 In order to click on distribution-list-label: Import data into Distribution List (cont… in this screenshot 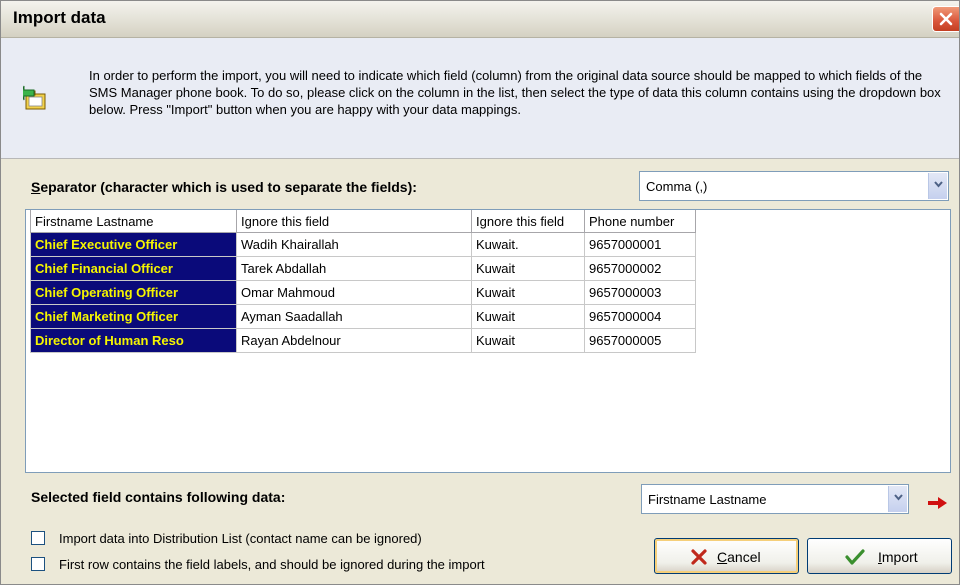, I will do `click(240, 538)`.